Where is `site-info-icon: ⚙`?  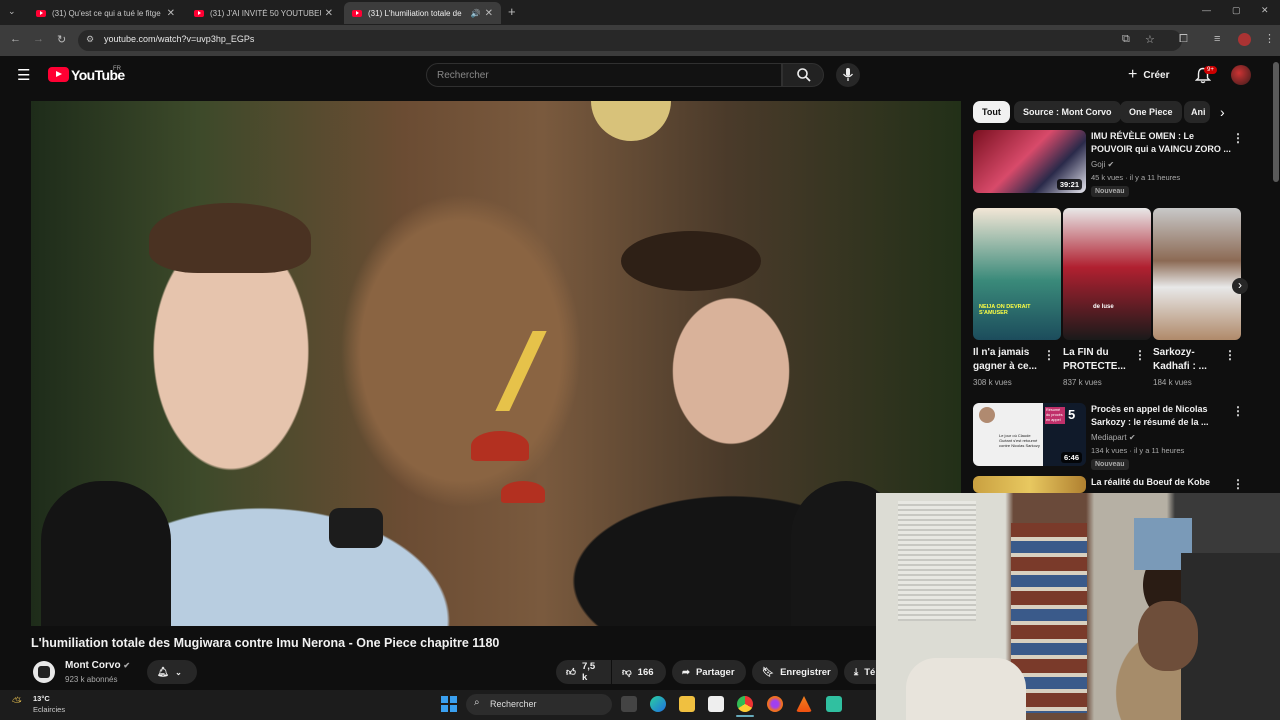 site-info-icon: ⚙ is located at coordinates (90, 39).